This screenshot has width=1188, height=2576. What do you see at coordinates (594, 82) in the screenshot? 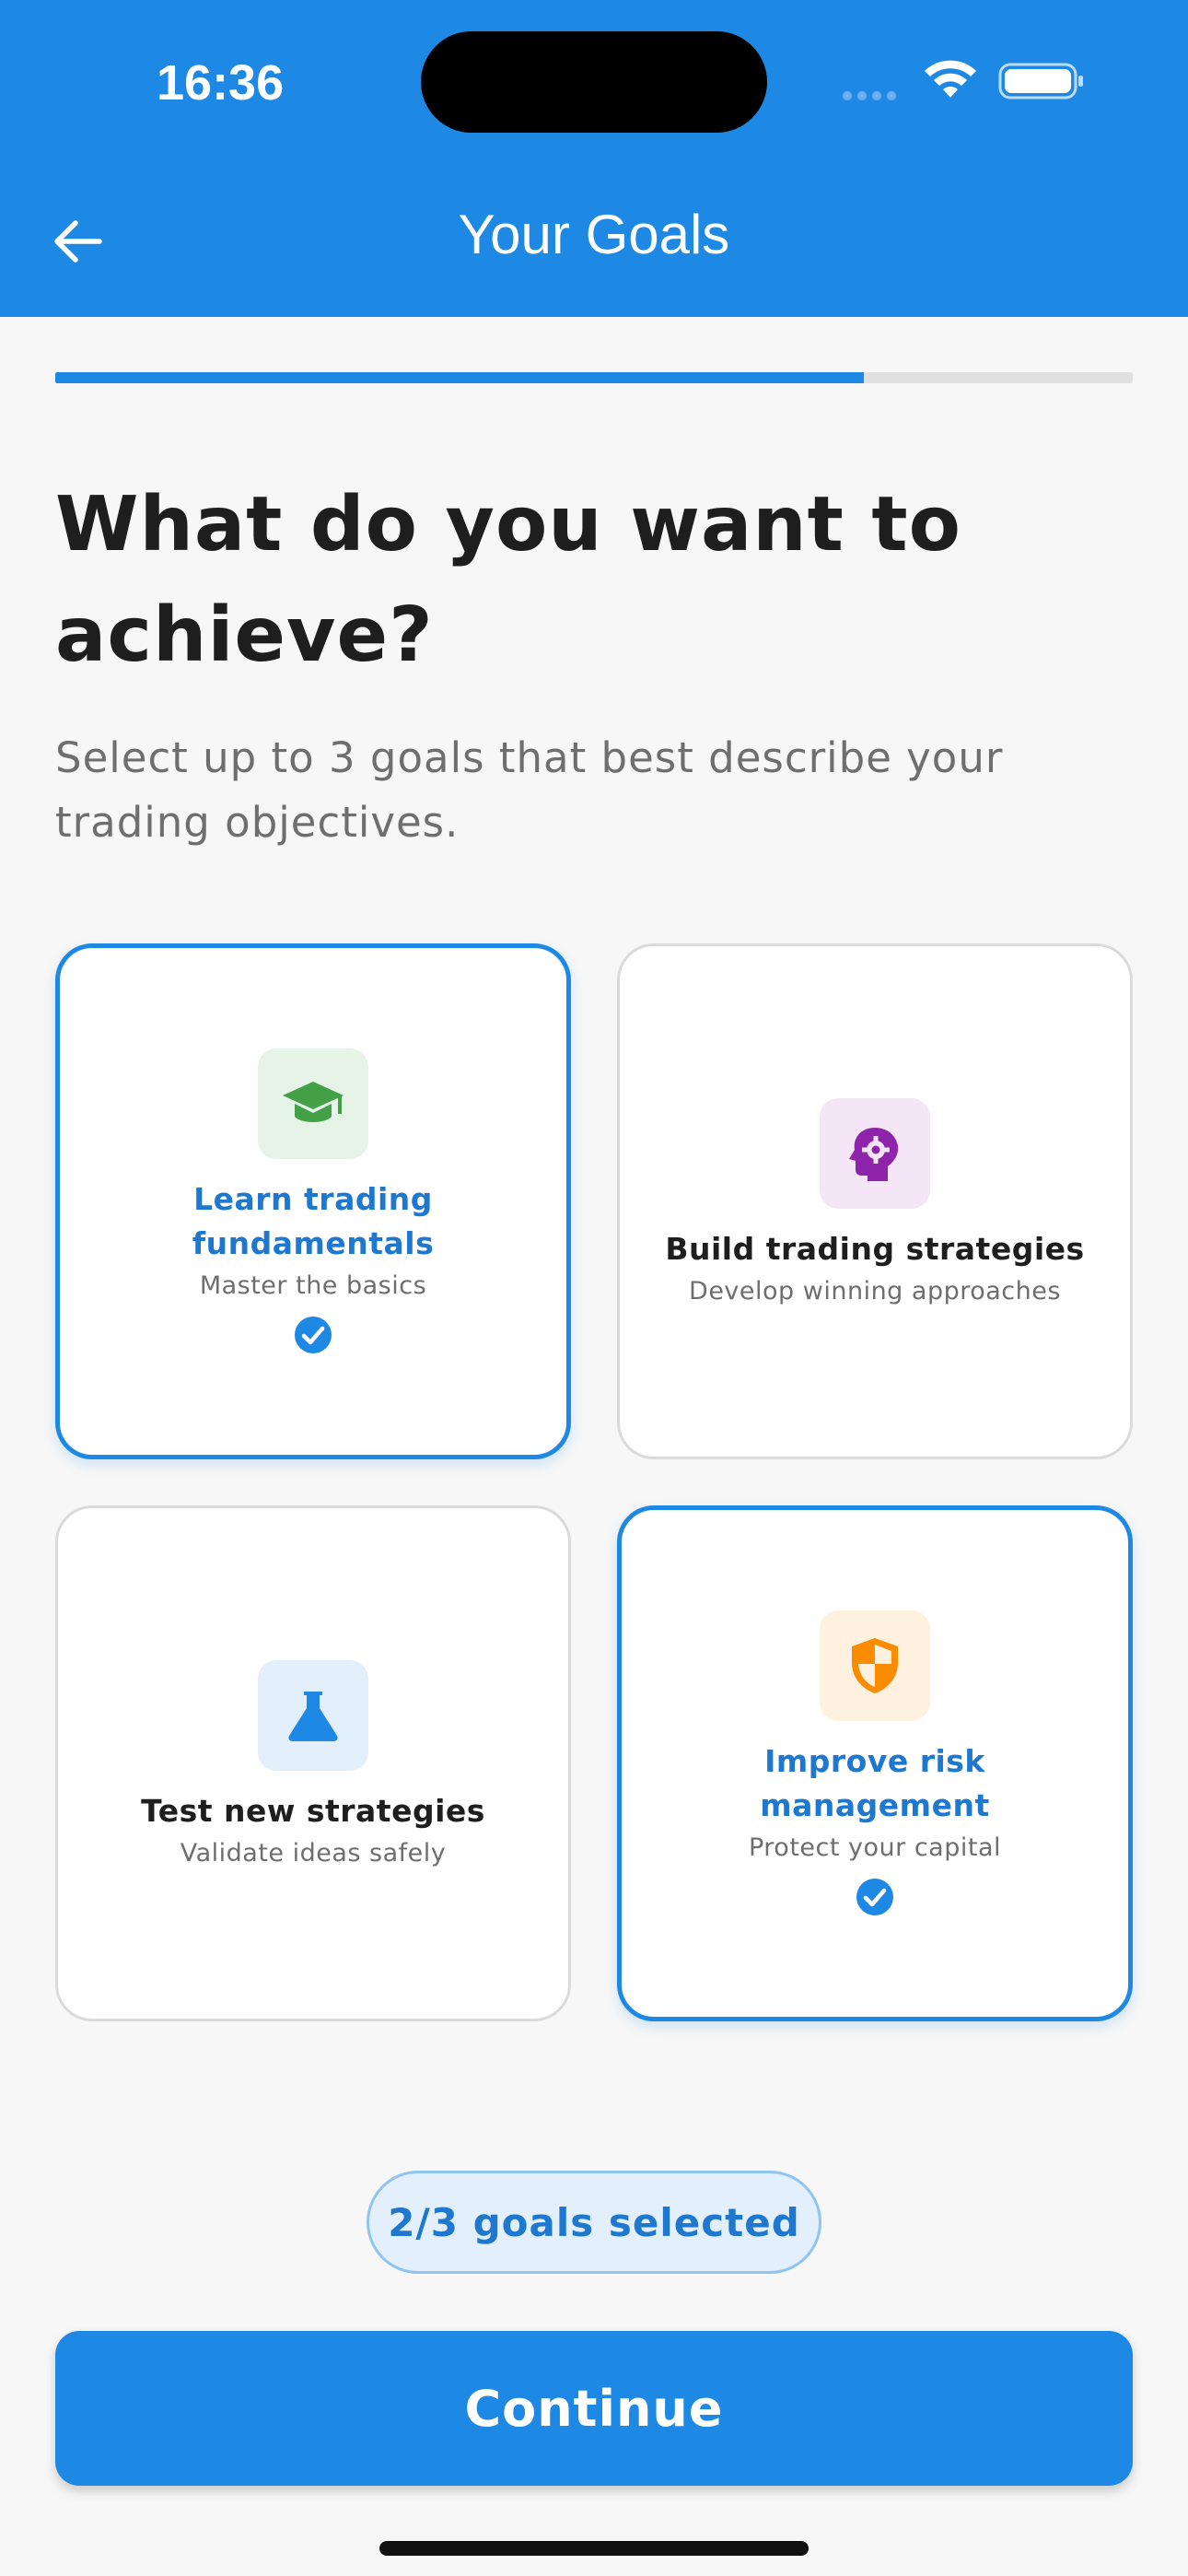
I see `dynamic-island` at bounding box center [594, 82].